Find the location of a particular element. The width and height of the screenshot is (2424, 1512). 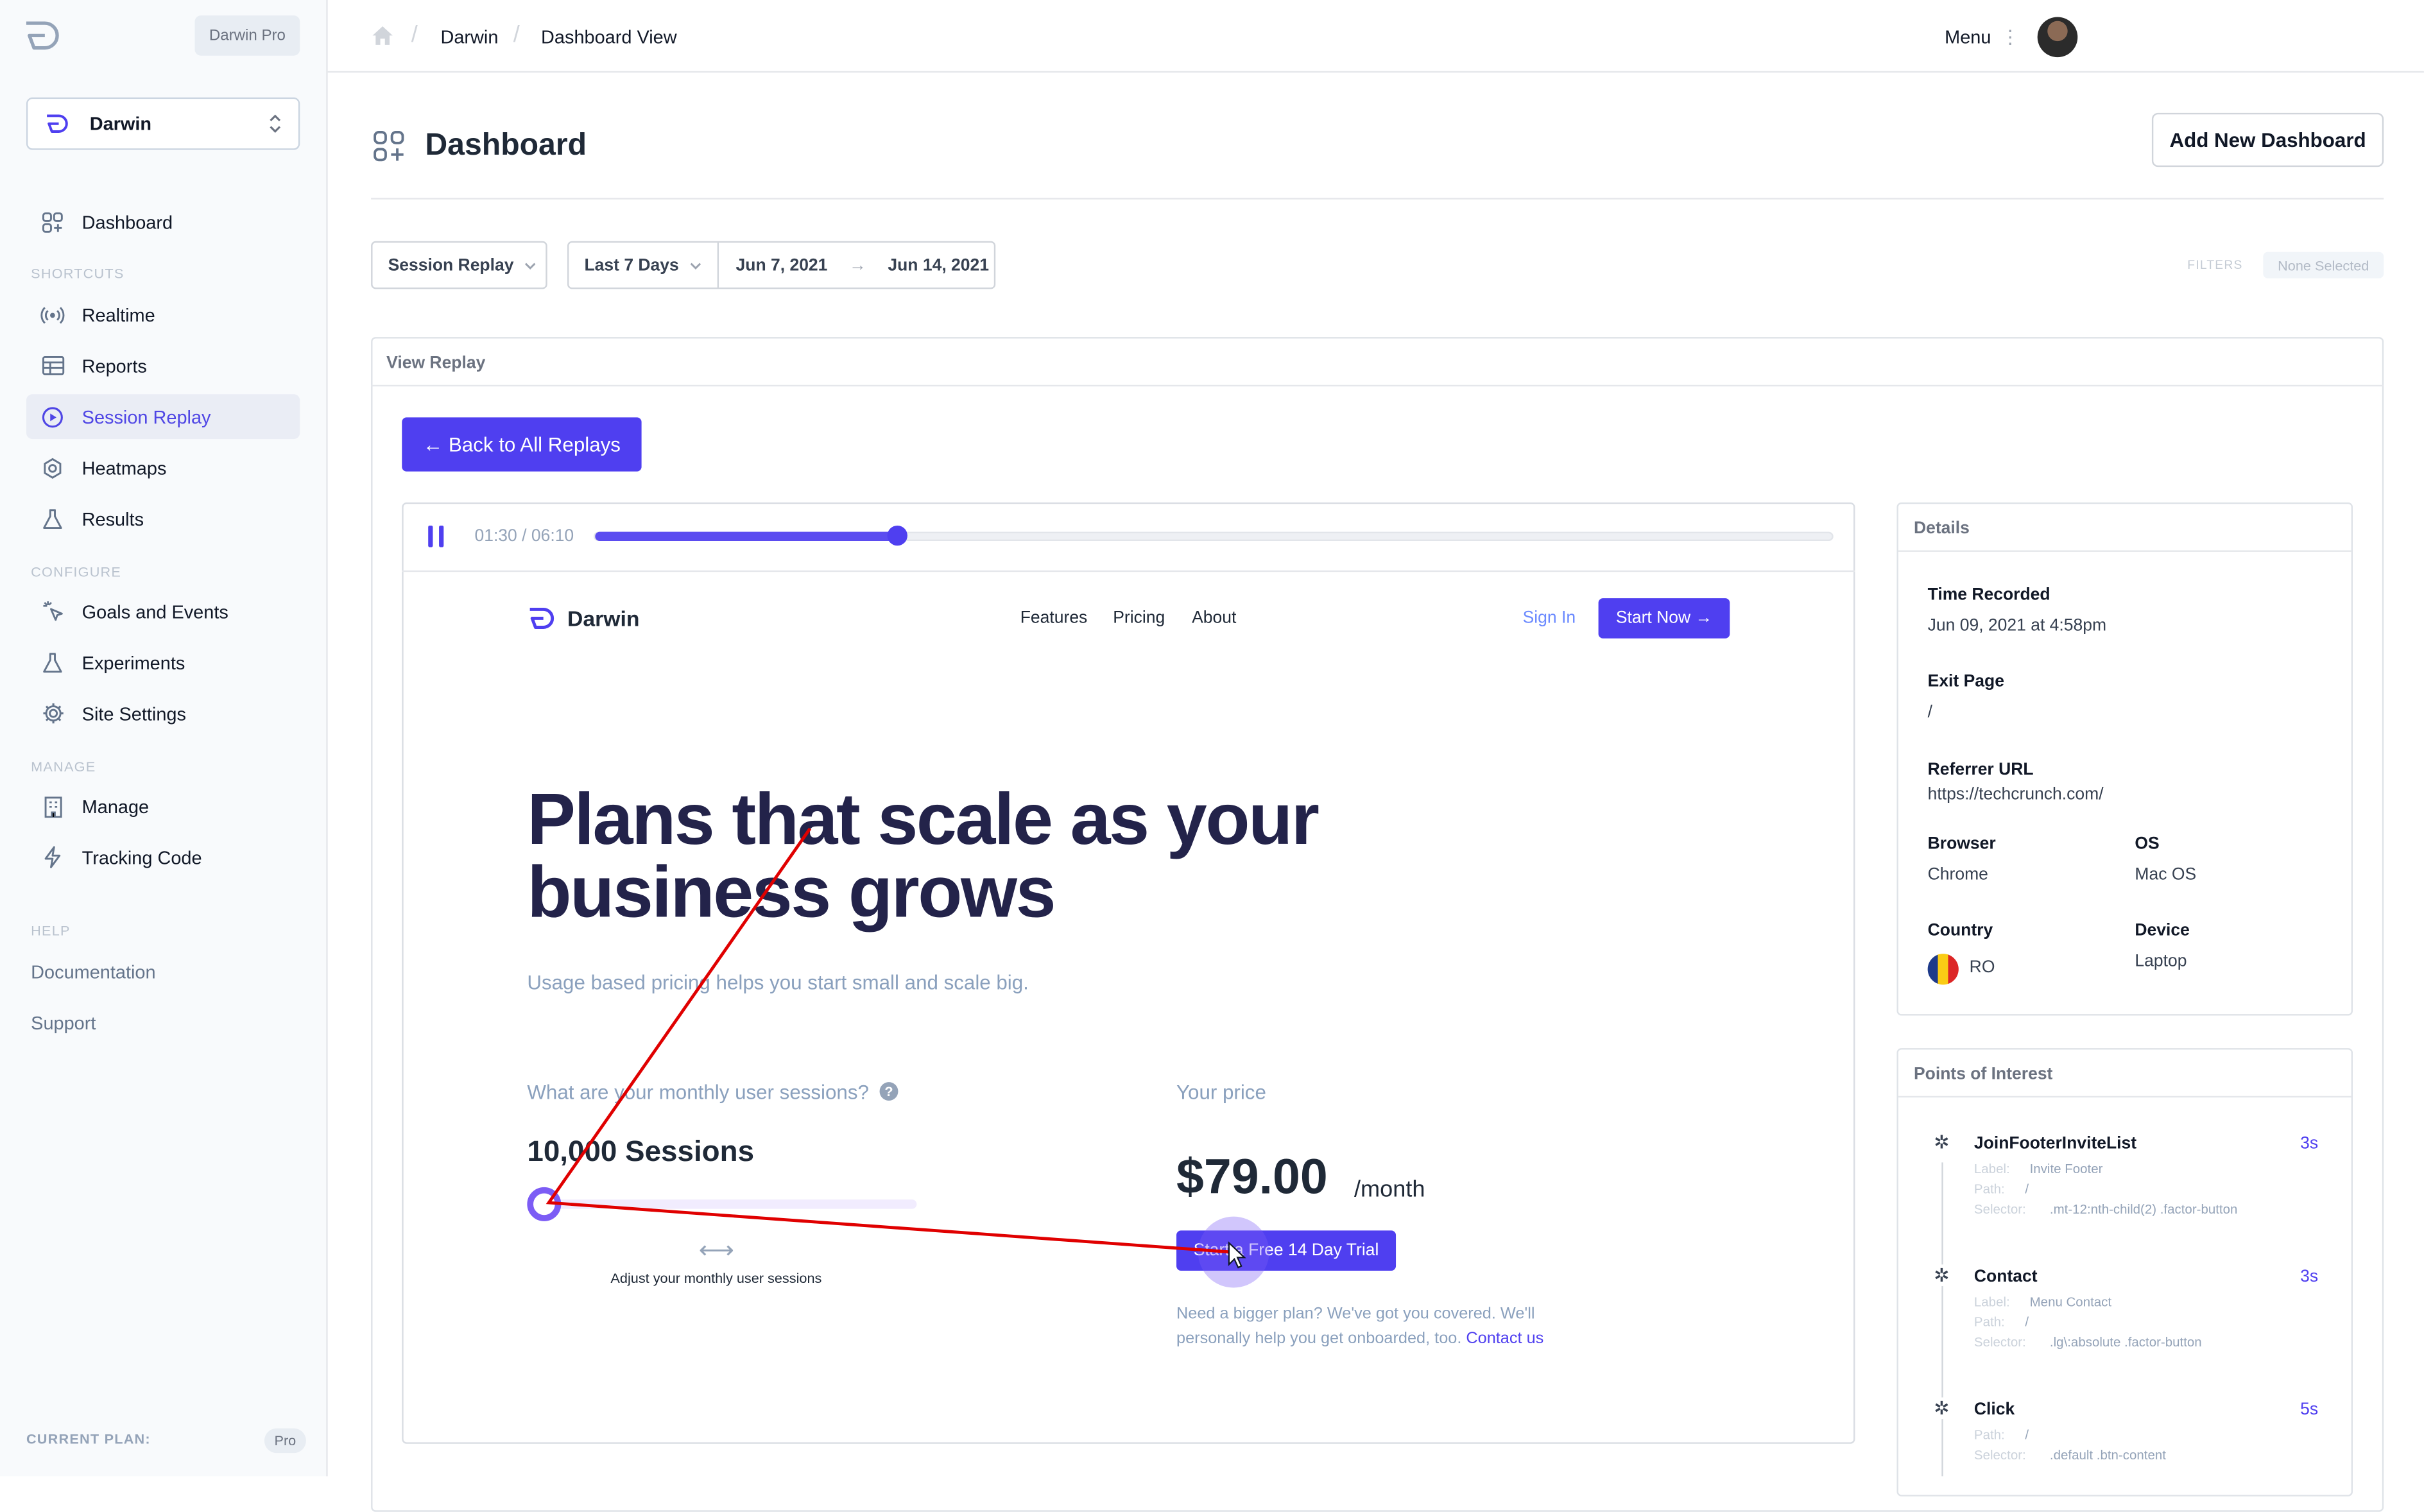

poi-path-value: / is located at coordinates (2027, 1189).